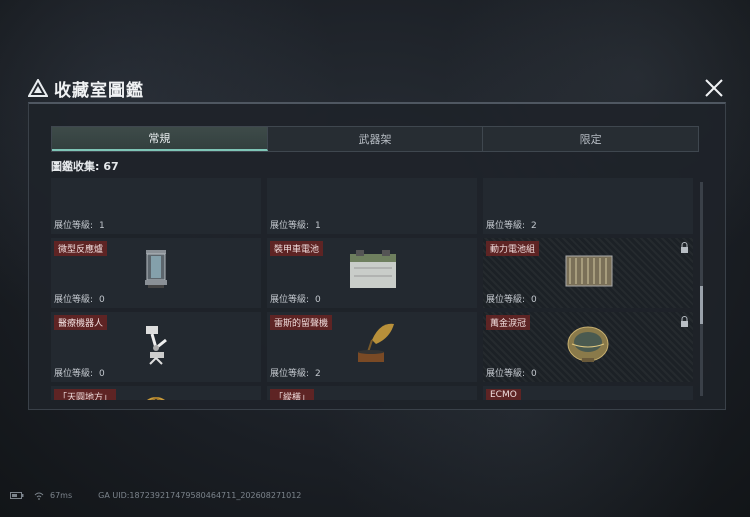 The width and height of the screenshot is (750, 517). What do you see at coordinates (373, 269) in the screenshot?
I see `battery-icon` at bounding box center [373, 269].